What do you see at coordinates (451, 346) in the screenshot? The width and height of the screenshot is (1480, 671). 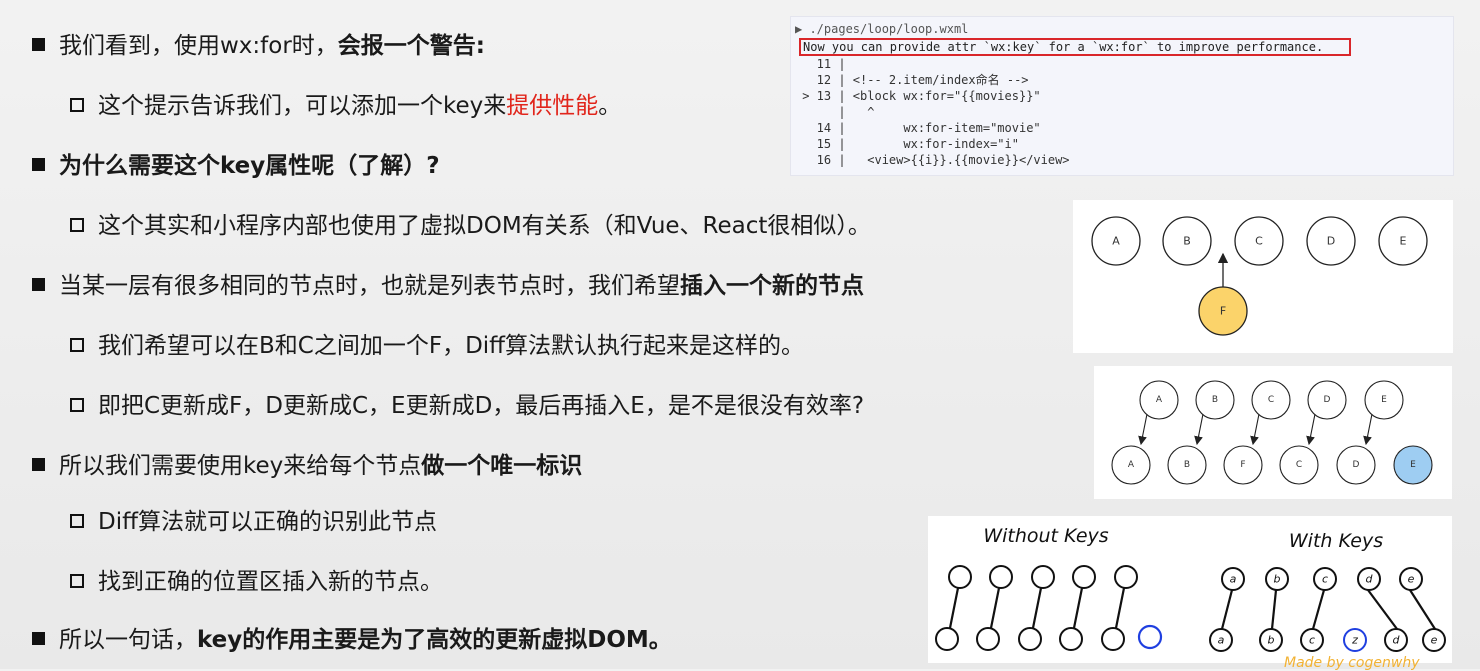 I see `bullet-text: 我们希望可以在B和C之间加一个F，Diff算法默认执行起来是这样的。` at bounding box center [451, 346].